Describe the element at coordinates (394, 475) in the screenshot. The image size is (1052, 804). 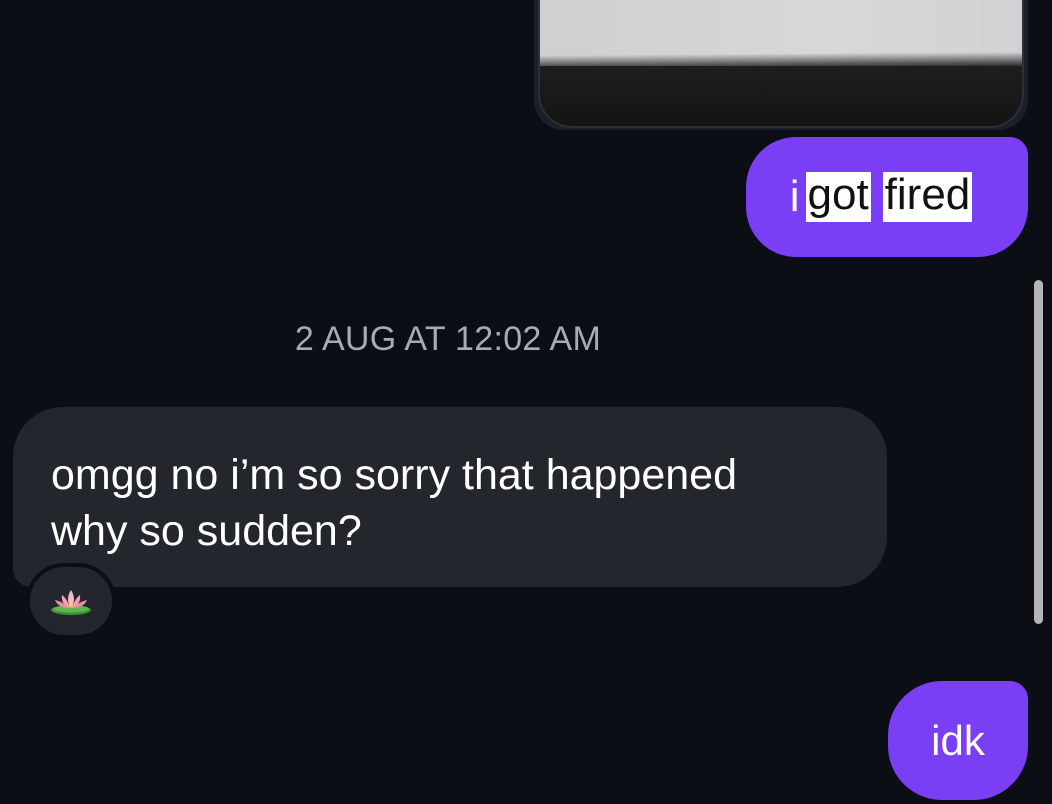
I see `incoming-message-line-1: omgg no i’m so sorry that happened` at that location.